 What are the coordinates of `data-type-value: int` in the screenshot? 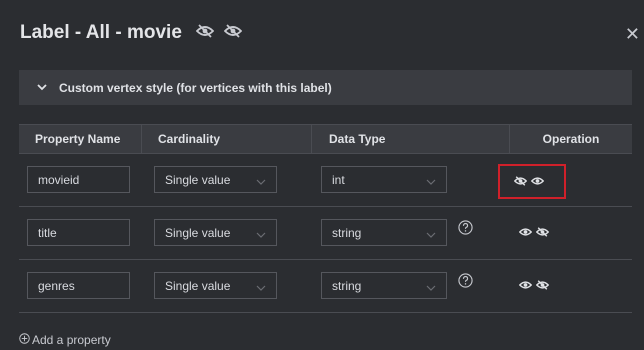 It's located at (338, 179).